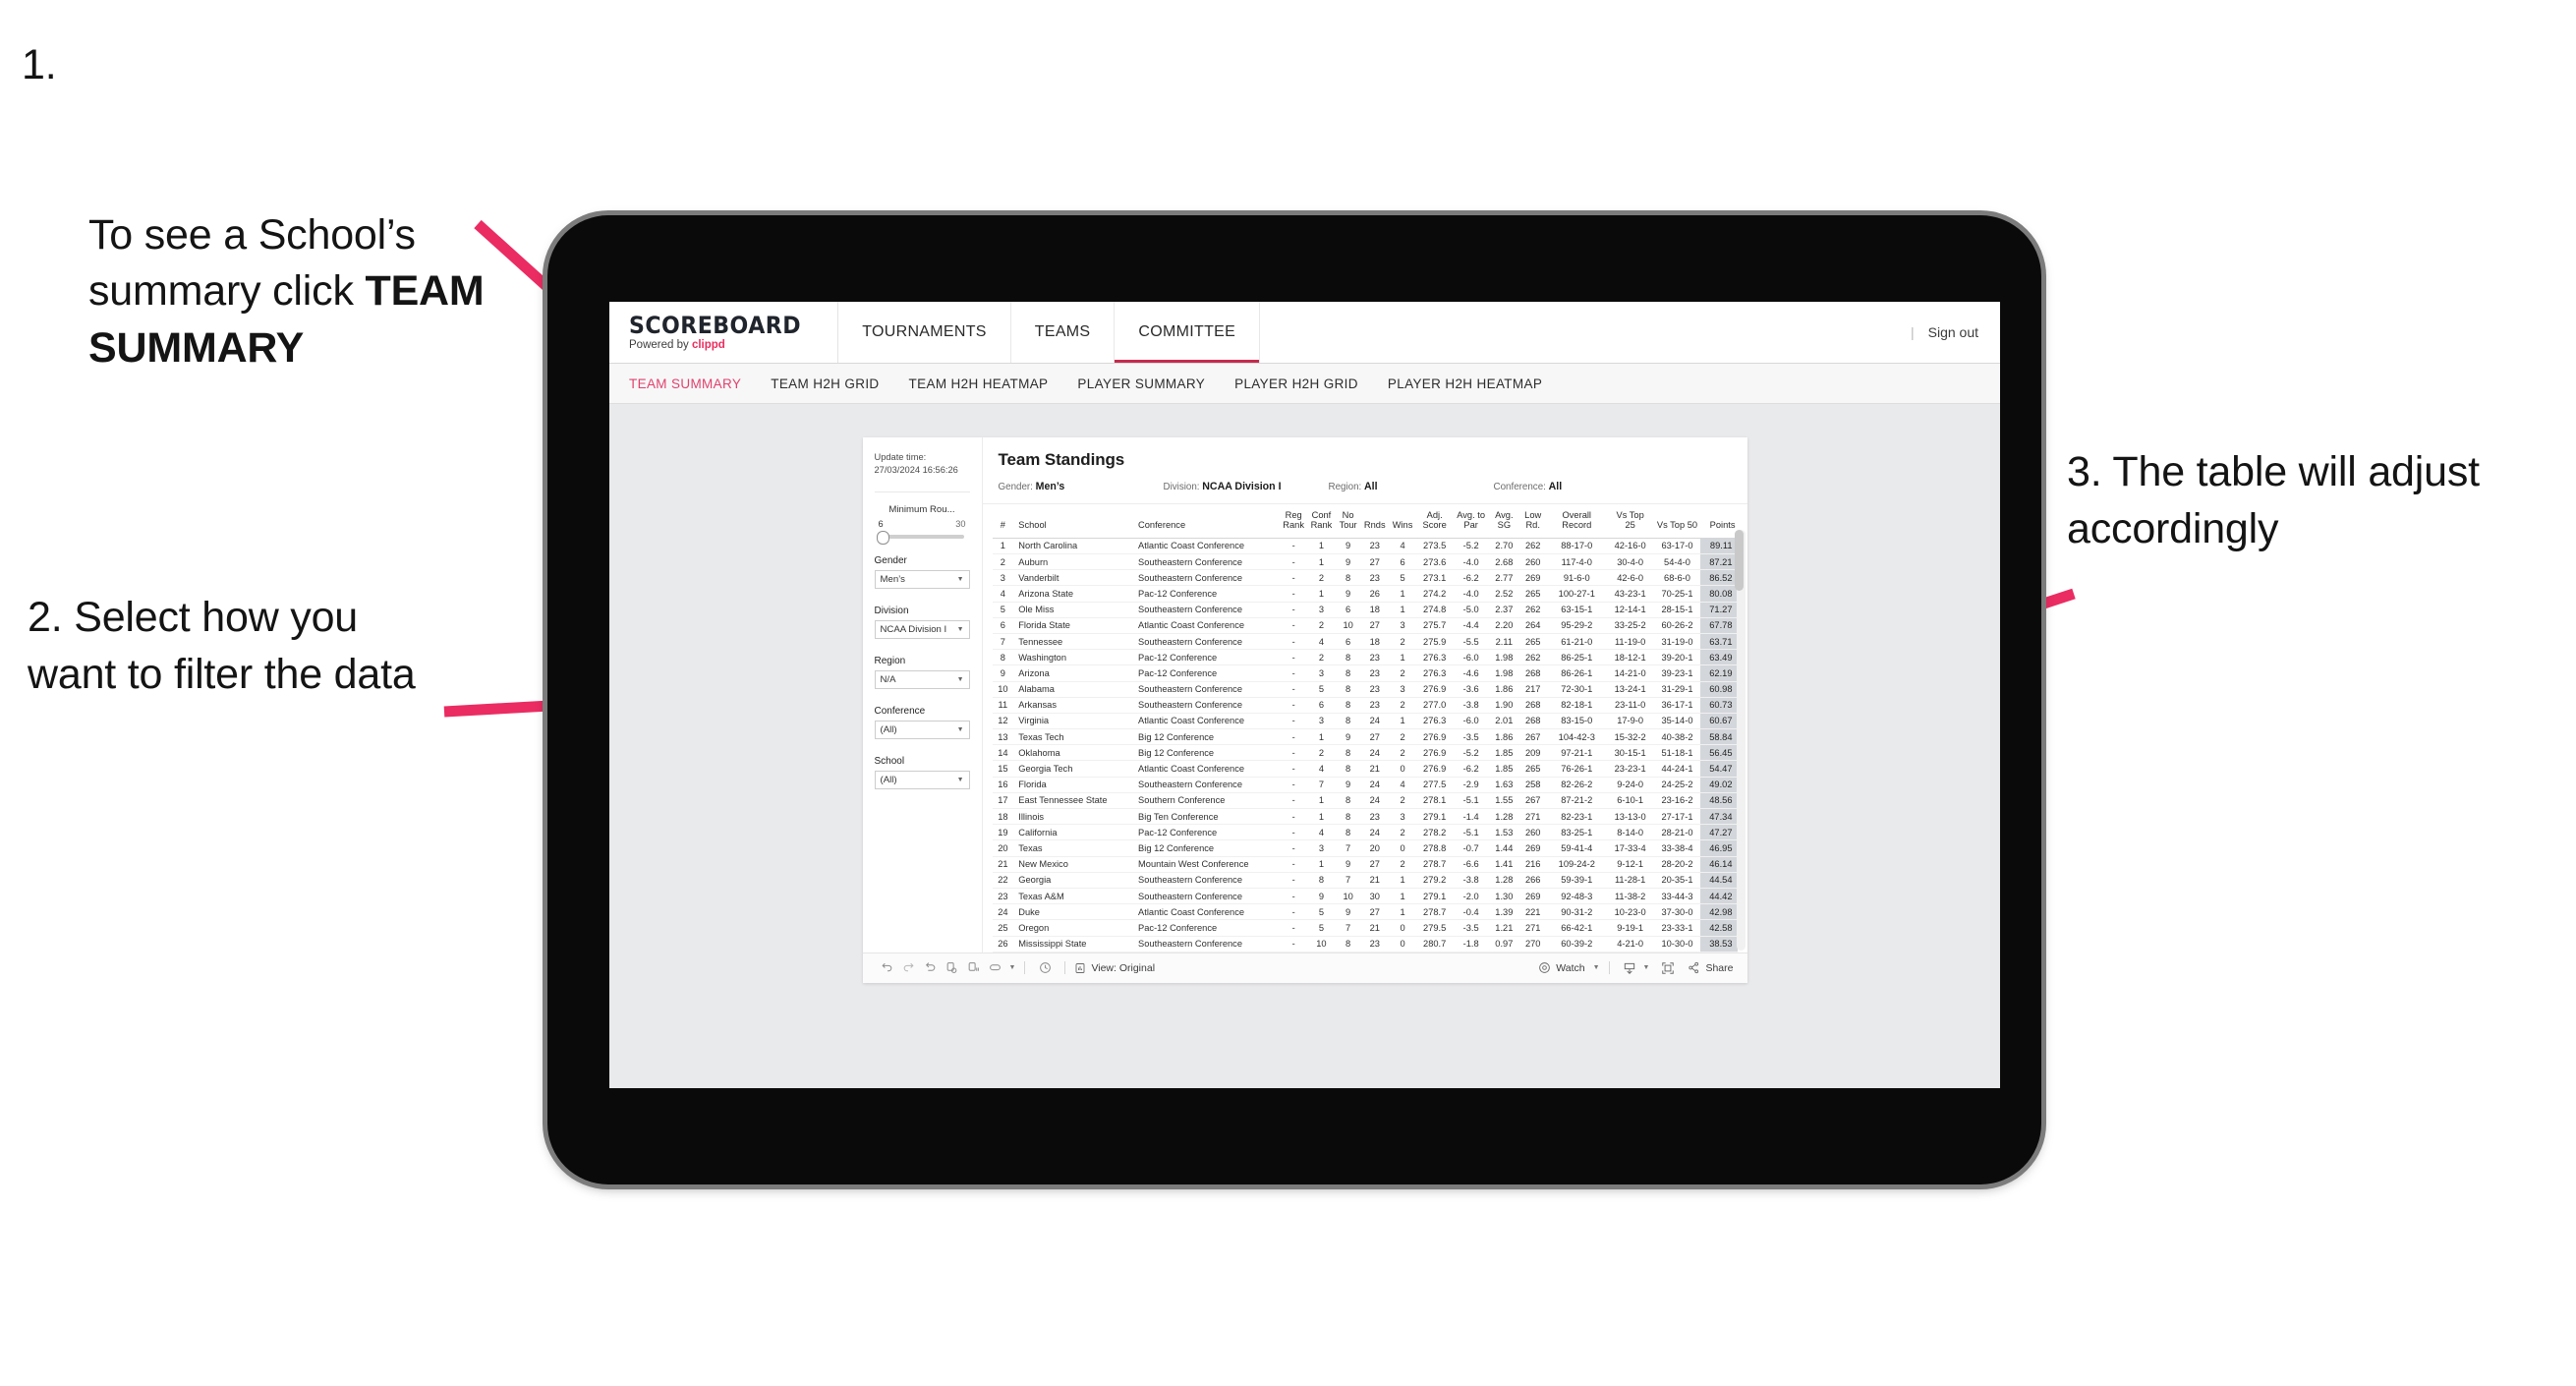 Image resolution: width=2576 pixels, height=1386 pixels. I want to click on download-icon, so click(1630, 968).